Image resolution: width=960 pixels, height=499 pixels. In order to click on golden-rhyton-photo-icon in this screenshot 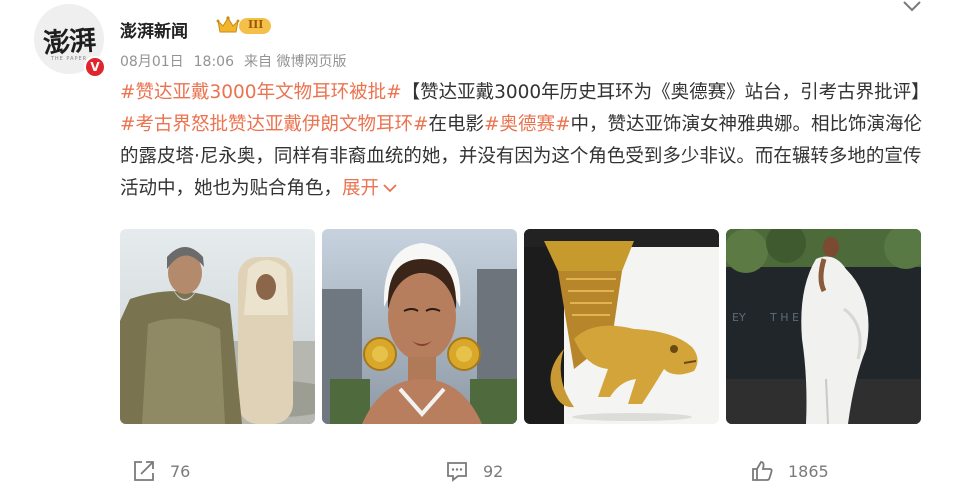, I will do `click(621, 326)`.